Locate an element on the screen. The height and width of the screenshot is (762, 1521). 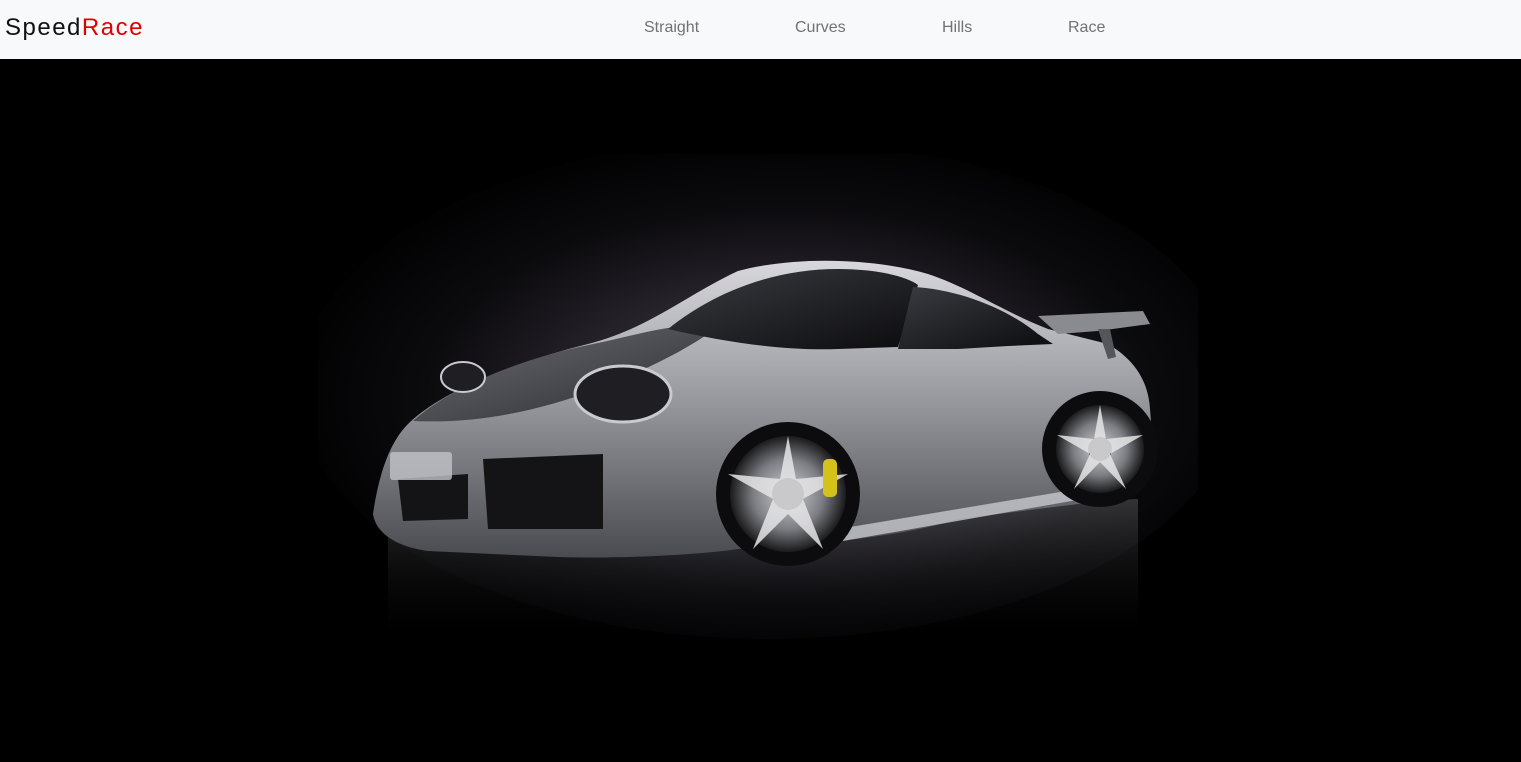
top-navbar: SpeedRace Straight Curves Hills Race is located at coordinates (760, 29).